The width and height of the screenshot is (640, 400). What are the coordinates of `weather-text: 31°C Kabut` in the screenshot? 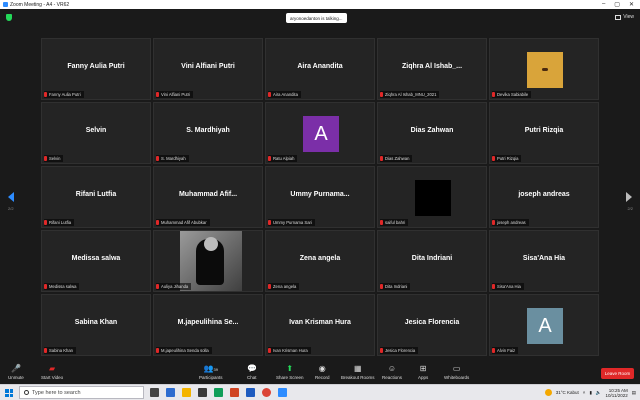 It's located at (567, 392).